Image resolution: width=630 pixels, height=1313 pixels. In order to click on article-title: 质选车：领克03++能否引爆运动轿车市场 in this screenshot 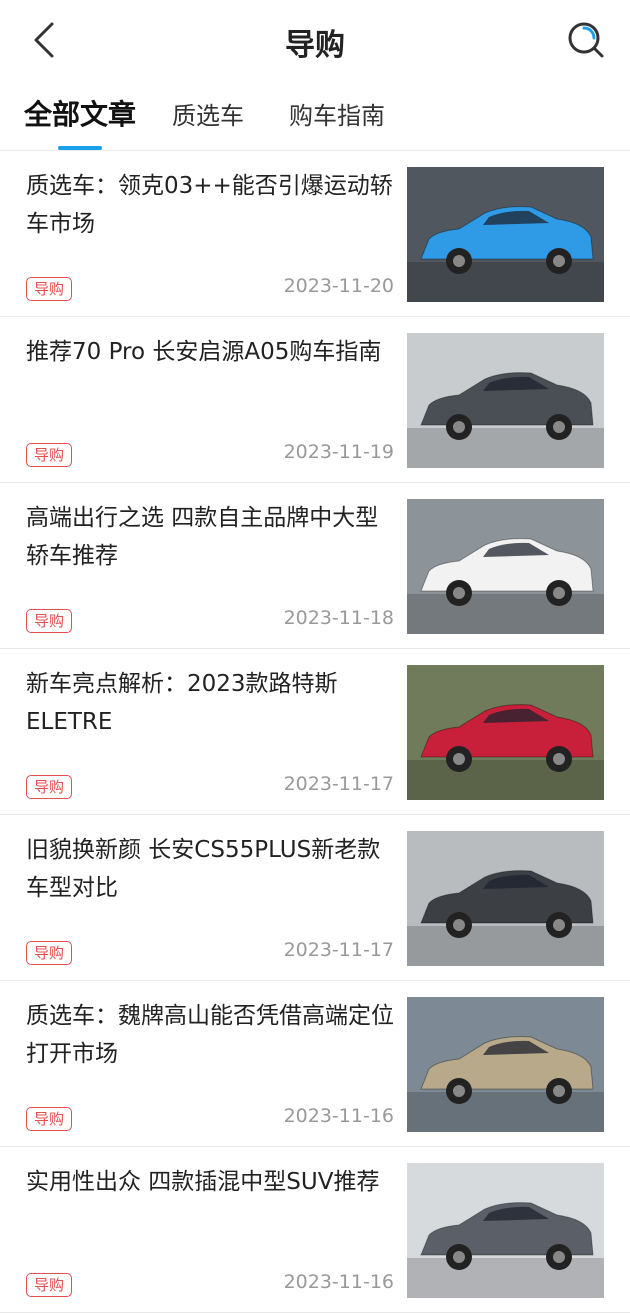, I will do `click(209, 205)`.